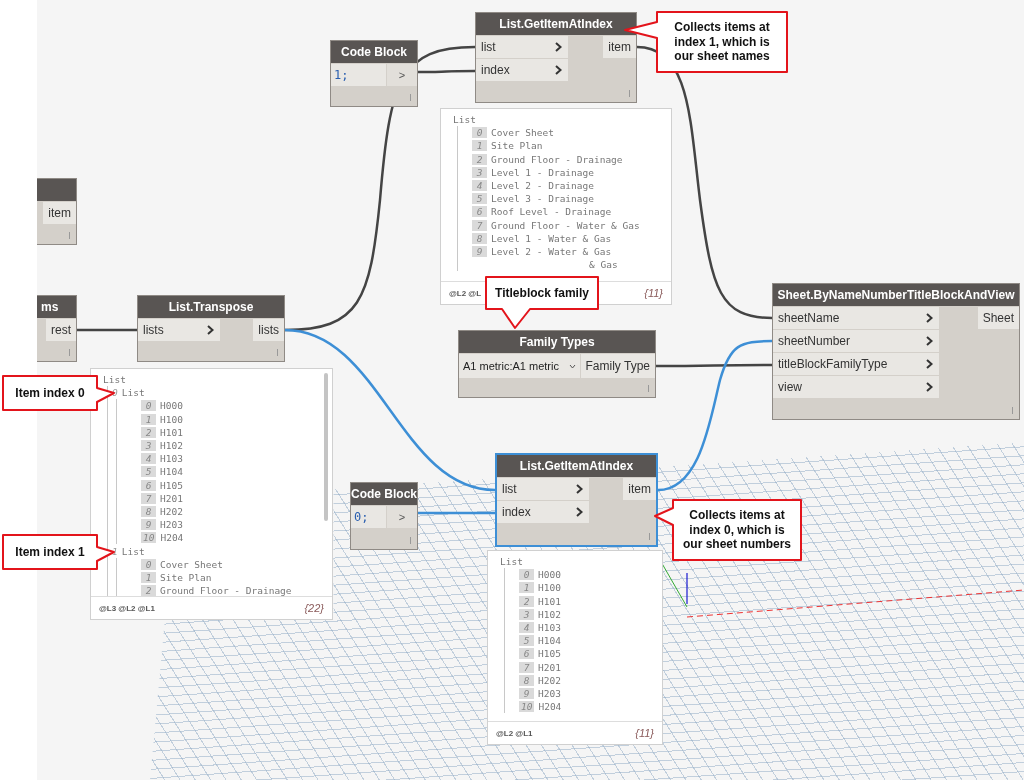 This screenshot has height=780, width=1024. I want to click on node: Code Block 1; >, so click(374, 73).